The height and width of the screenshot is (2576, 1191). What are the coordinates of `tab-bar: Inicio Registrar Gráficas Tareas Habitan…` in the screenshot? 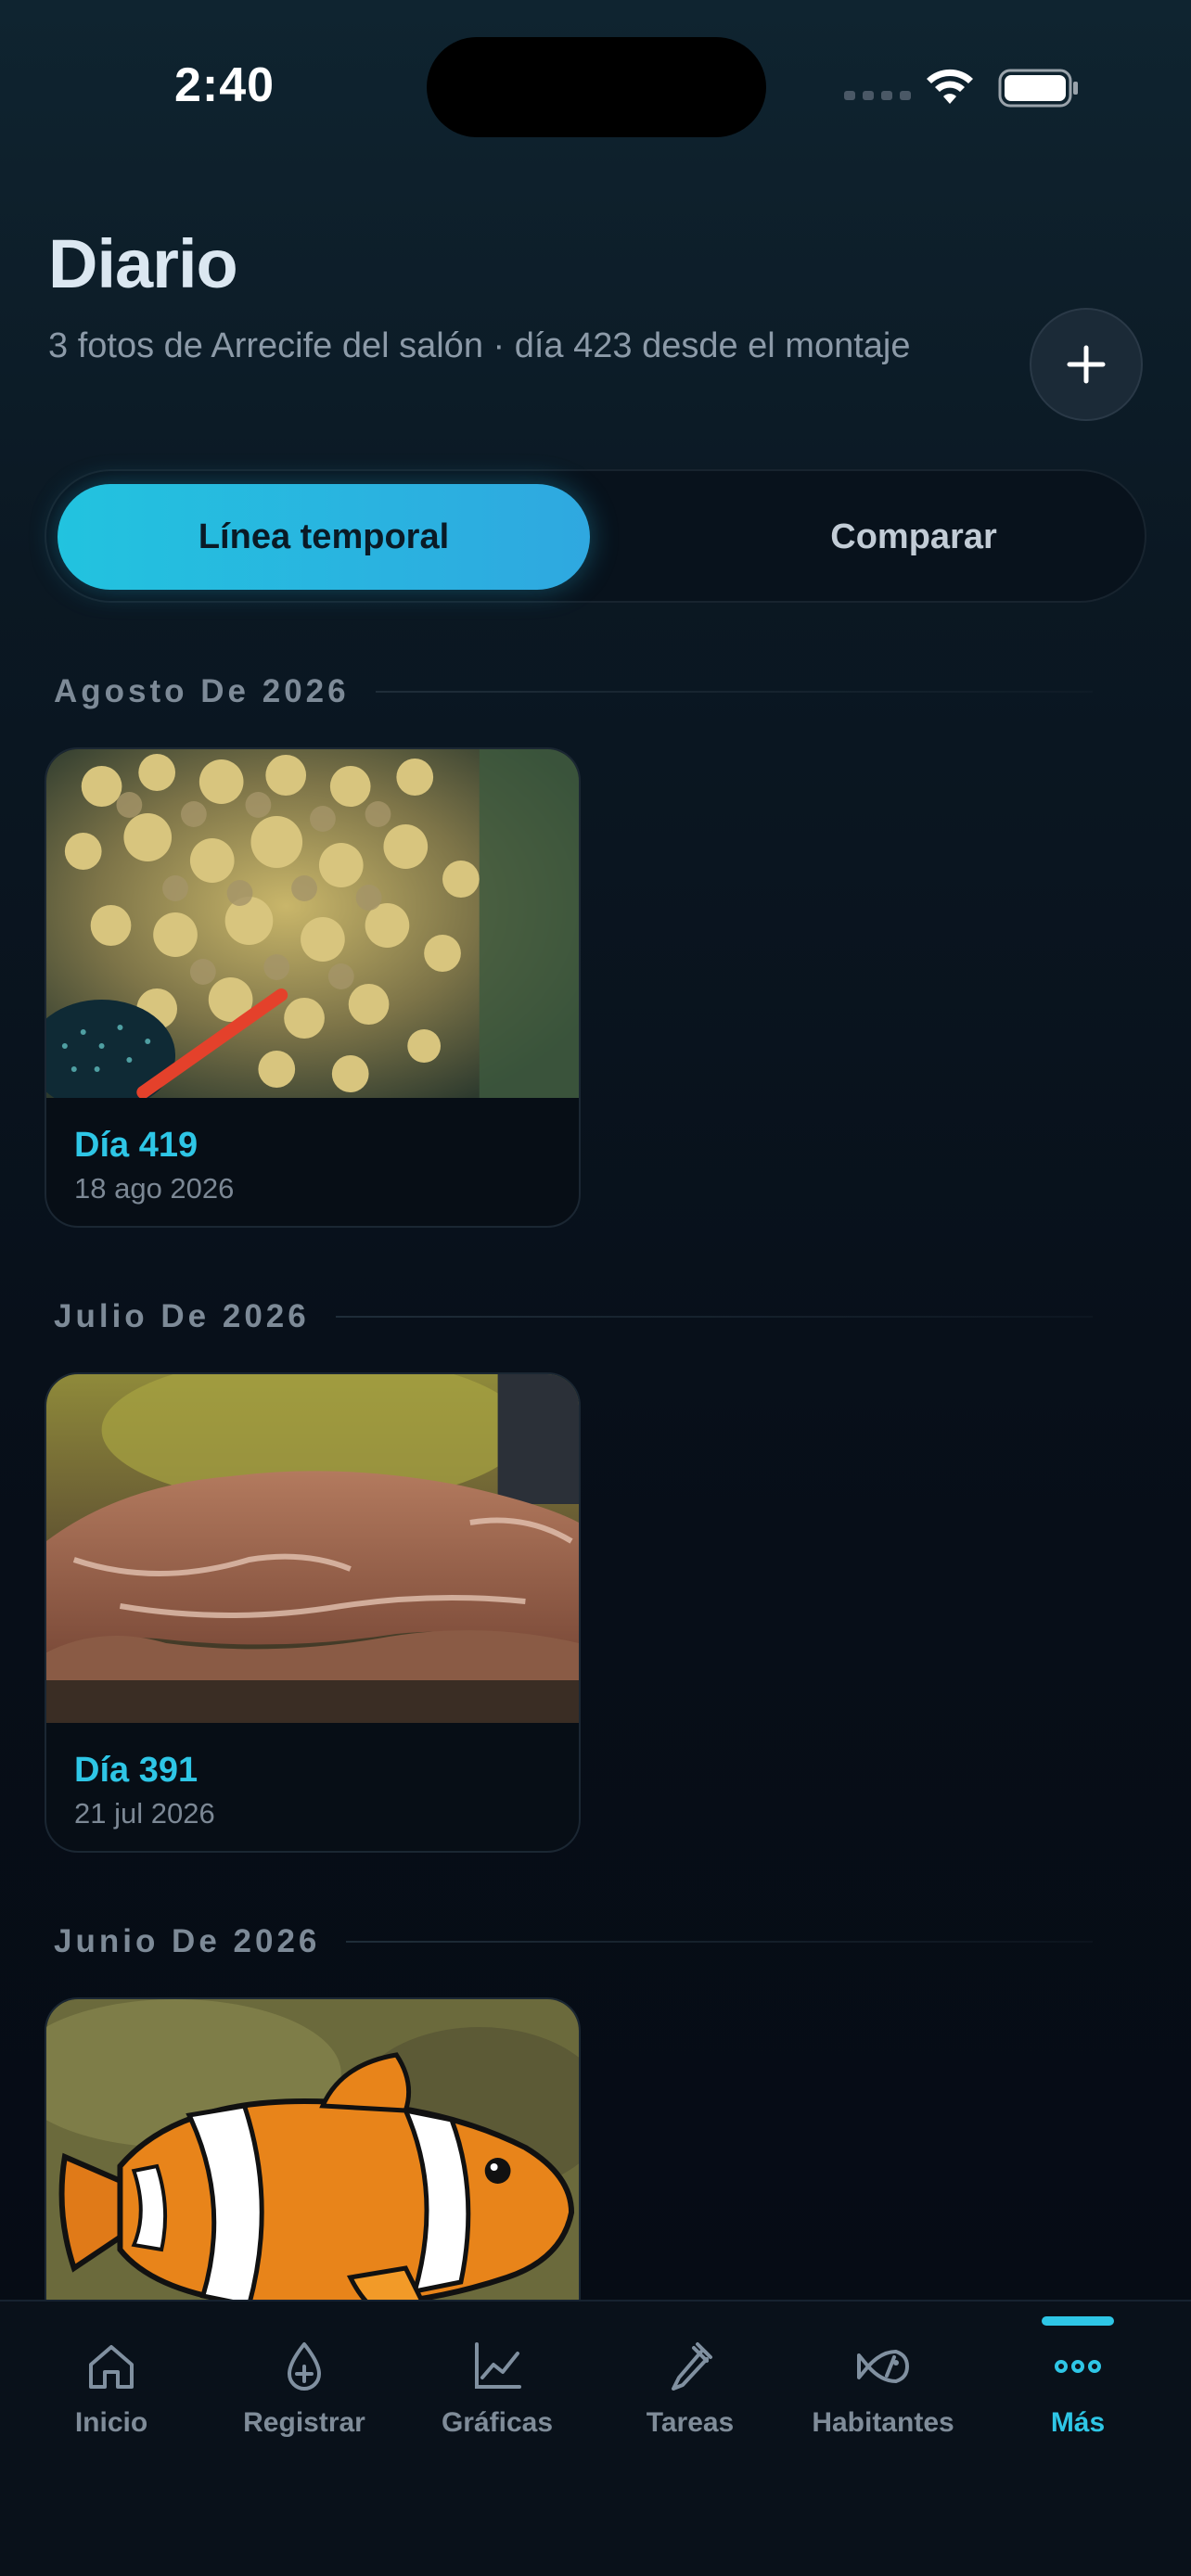 It's located at (595, 2438).